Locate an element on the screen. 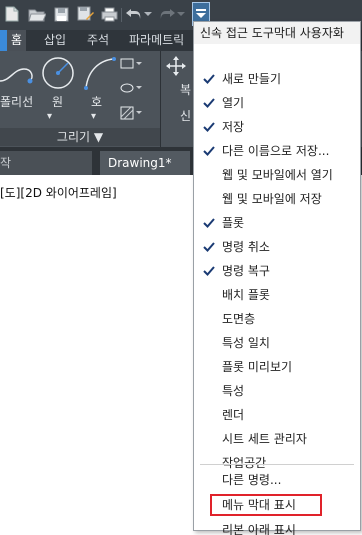  redo-dropdown-icon is located at coordinates (181, 14).